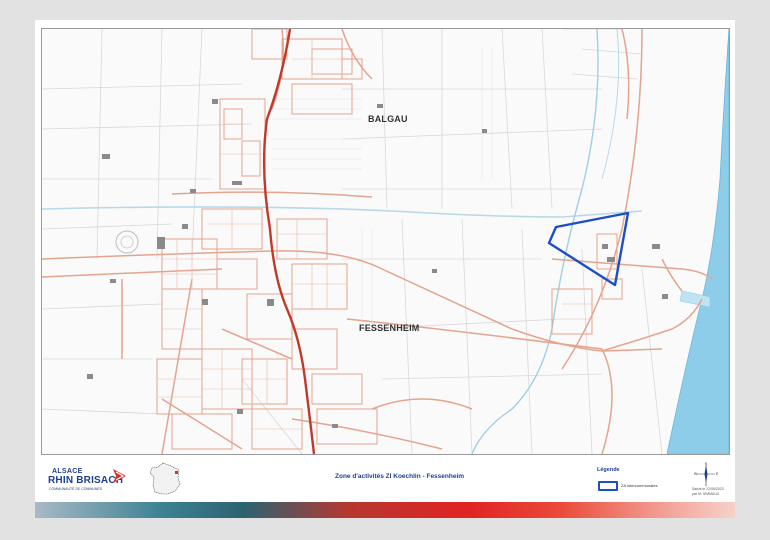 The height and width of the screenshot is (540, 770). What do you see at coordinates (289, 241) in the screenshot?
I see `main-road` at bounding box center [289, 241].